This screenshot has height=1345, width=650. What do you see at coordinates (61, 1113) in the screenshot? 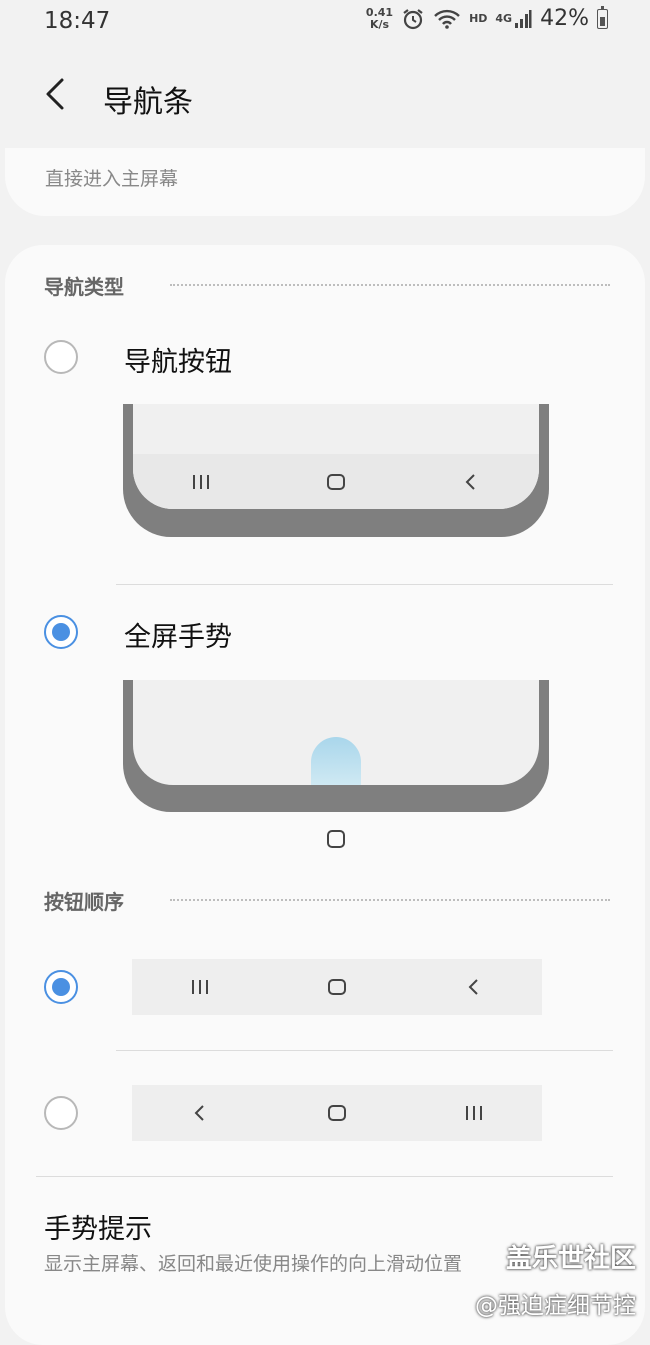
I see `order-option-2-radio` at bounding box center [61, 1113].